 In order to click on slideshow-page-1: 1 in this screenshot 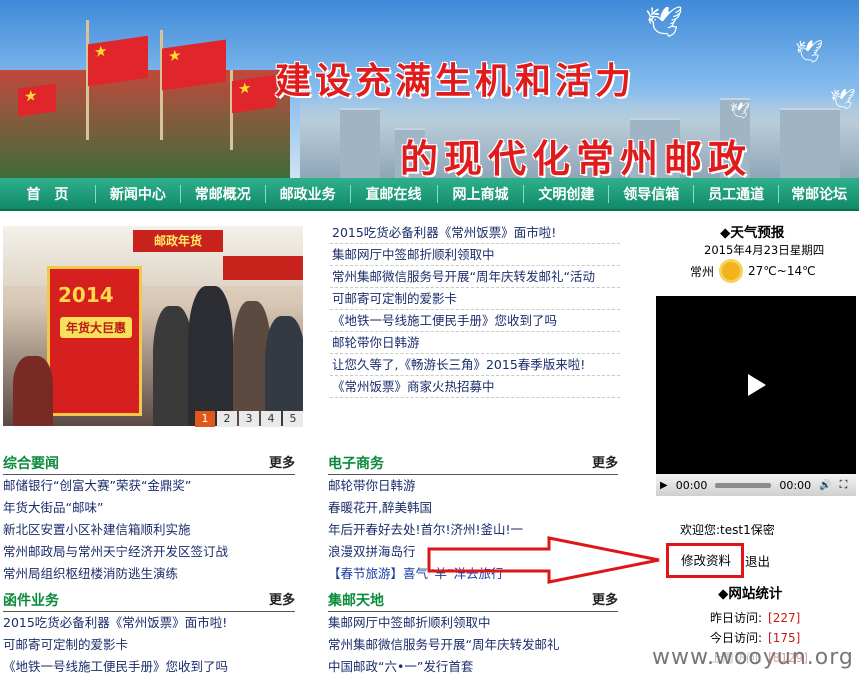, I will do `click(205, 419)`.